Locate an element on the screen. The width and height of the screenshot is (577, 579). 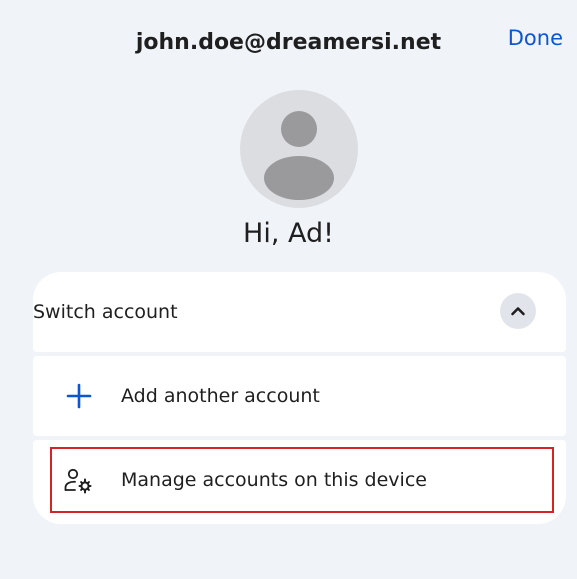
manage-accounts-item: Manage accounts on this device is located at coordinates (299, 482).